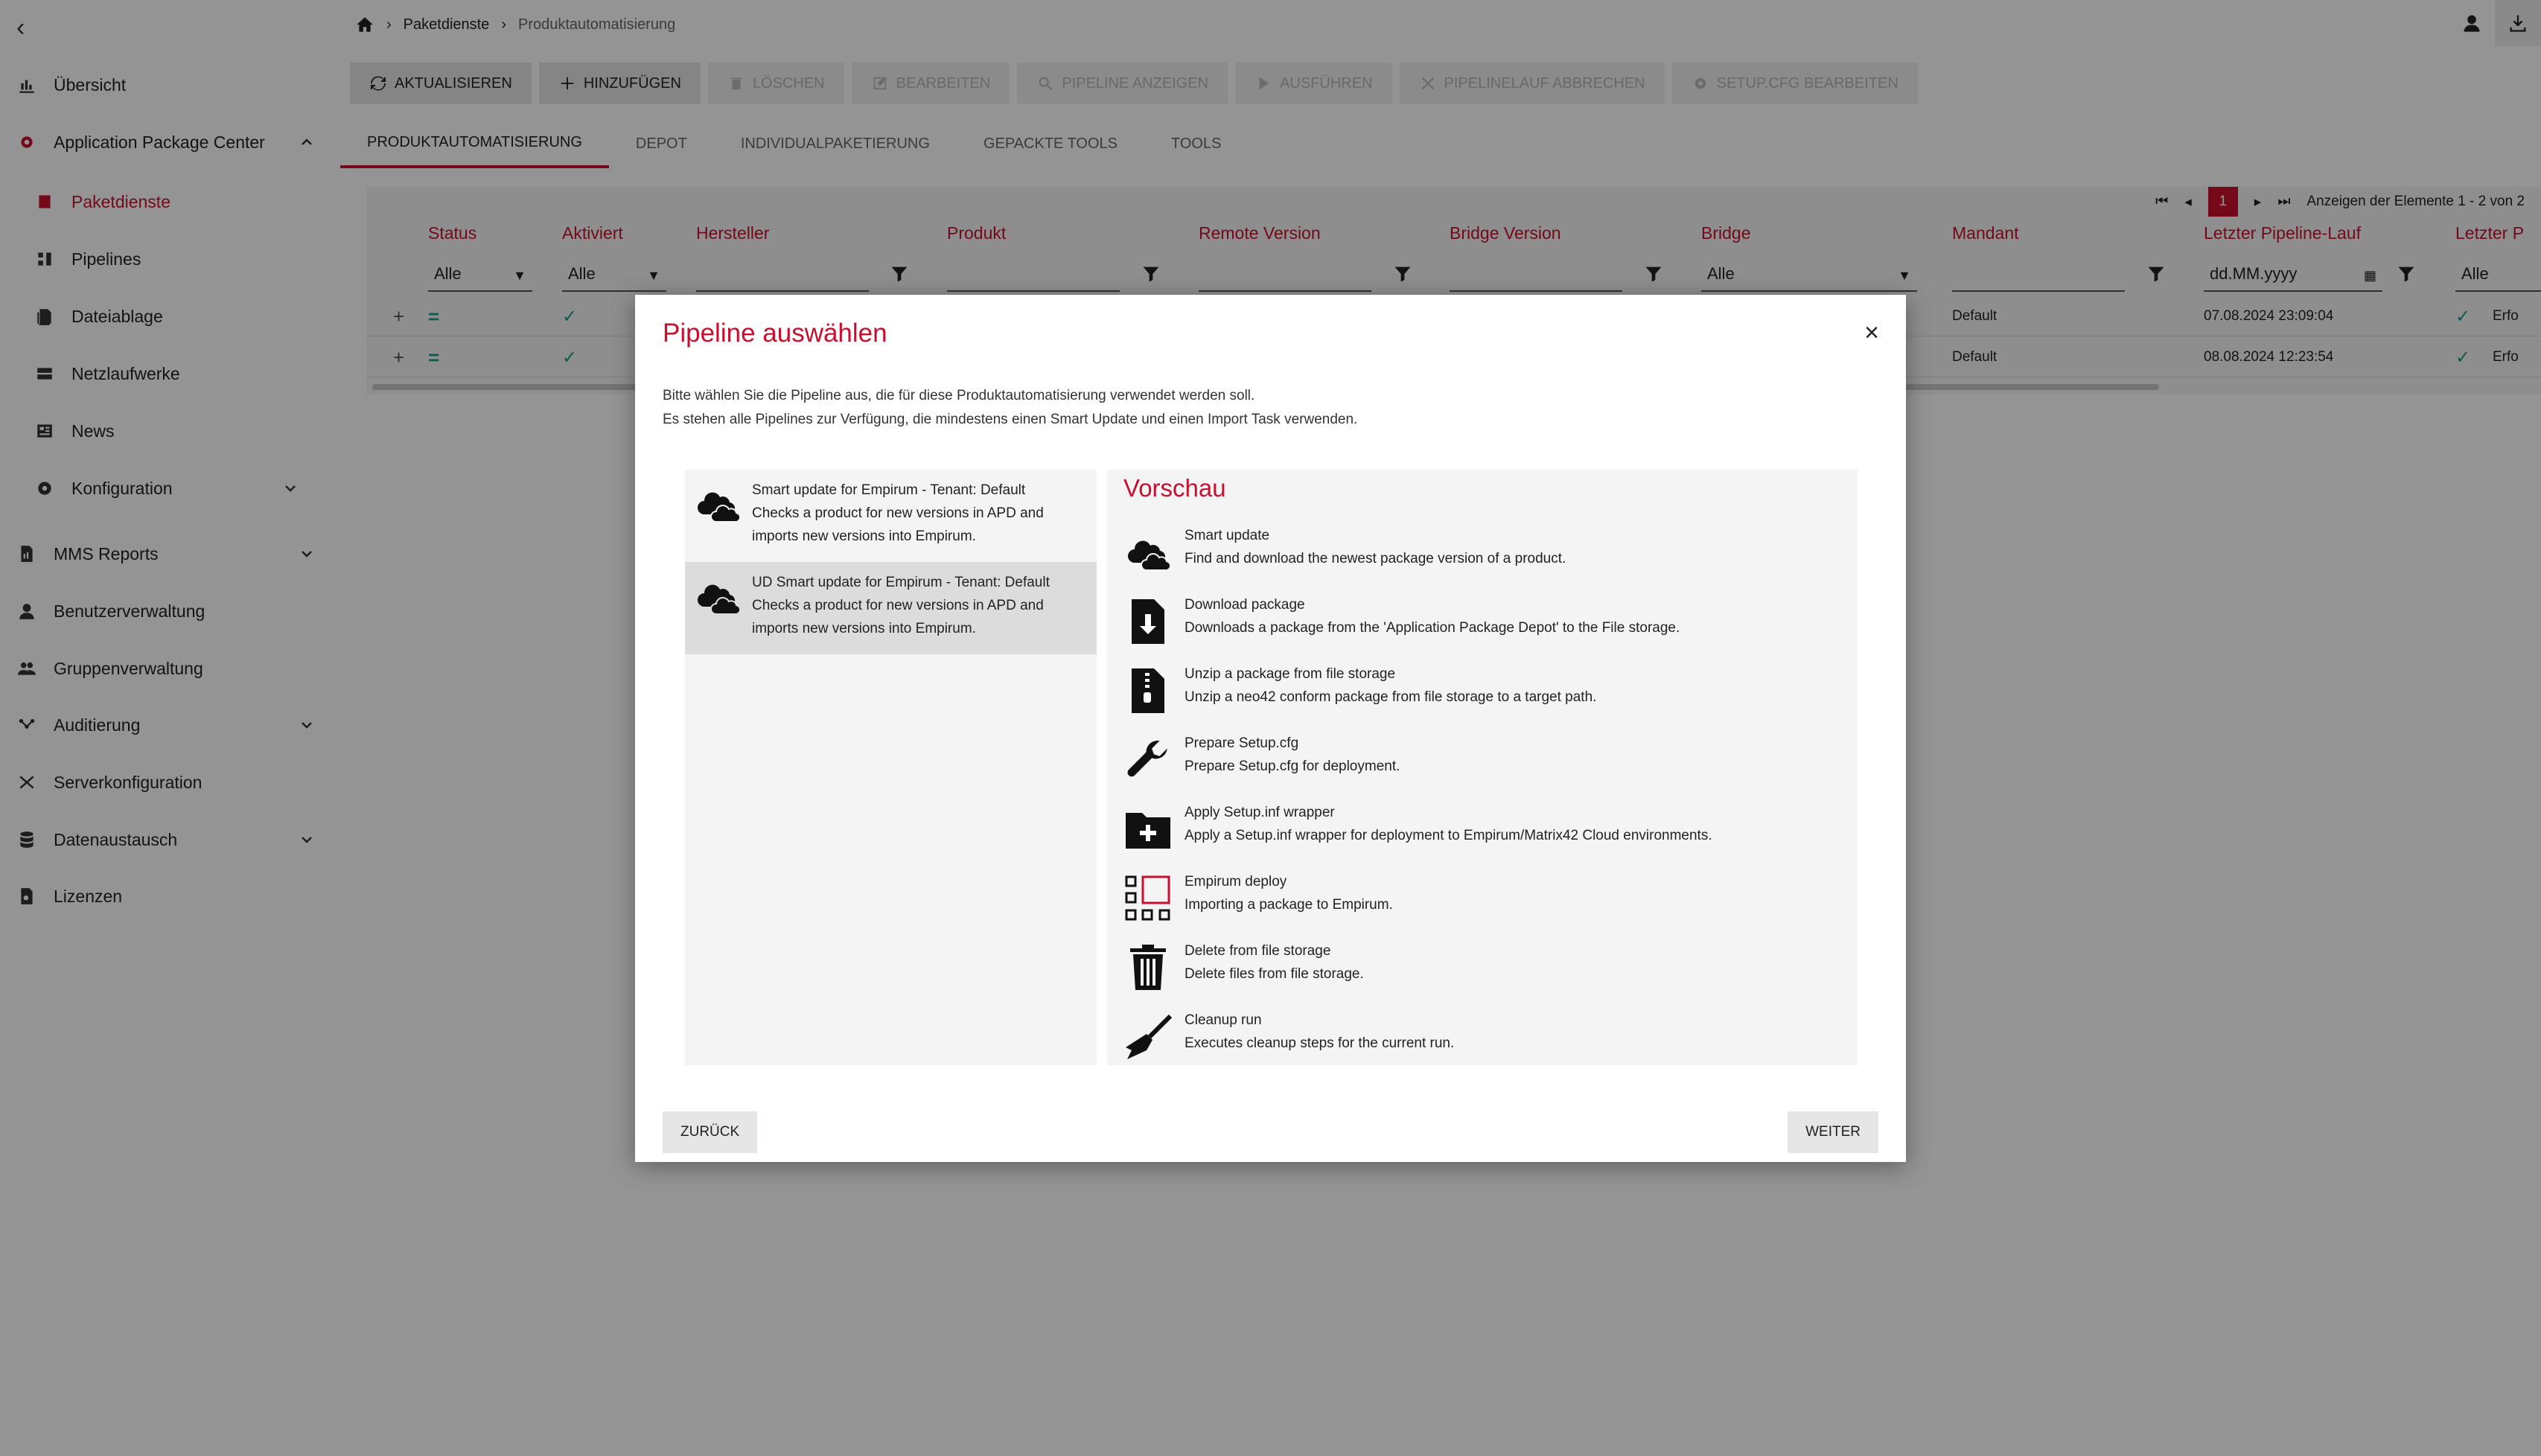 The width and height of the screenshot is (2541, 1456). What do you see at coordinates (1148, 829) in the screenshot?
I see `folder-add-icon` at bounding box center [1148, 829].